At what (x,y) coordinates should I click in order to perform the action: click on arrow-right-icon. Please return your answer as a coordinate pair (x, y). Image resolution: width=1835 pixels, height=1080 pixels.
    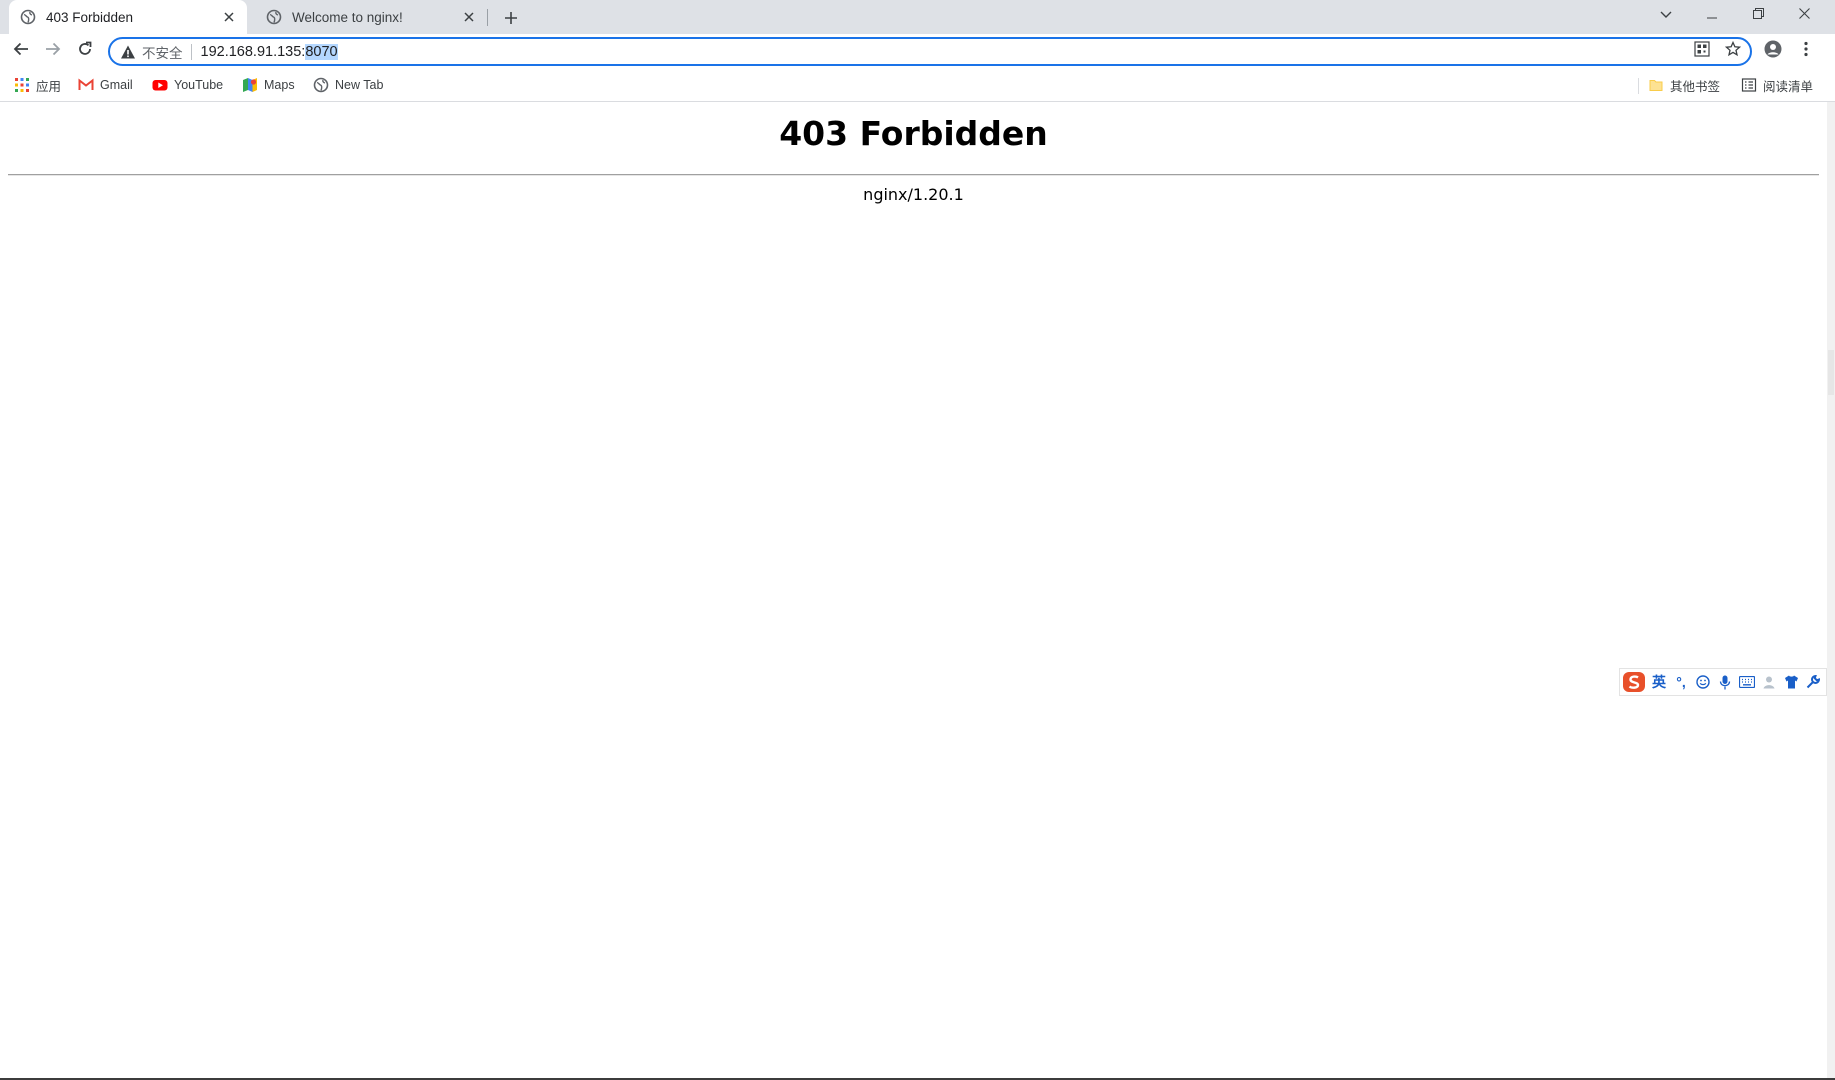
    Looking at the image, I should click on (53, 51).